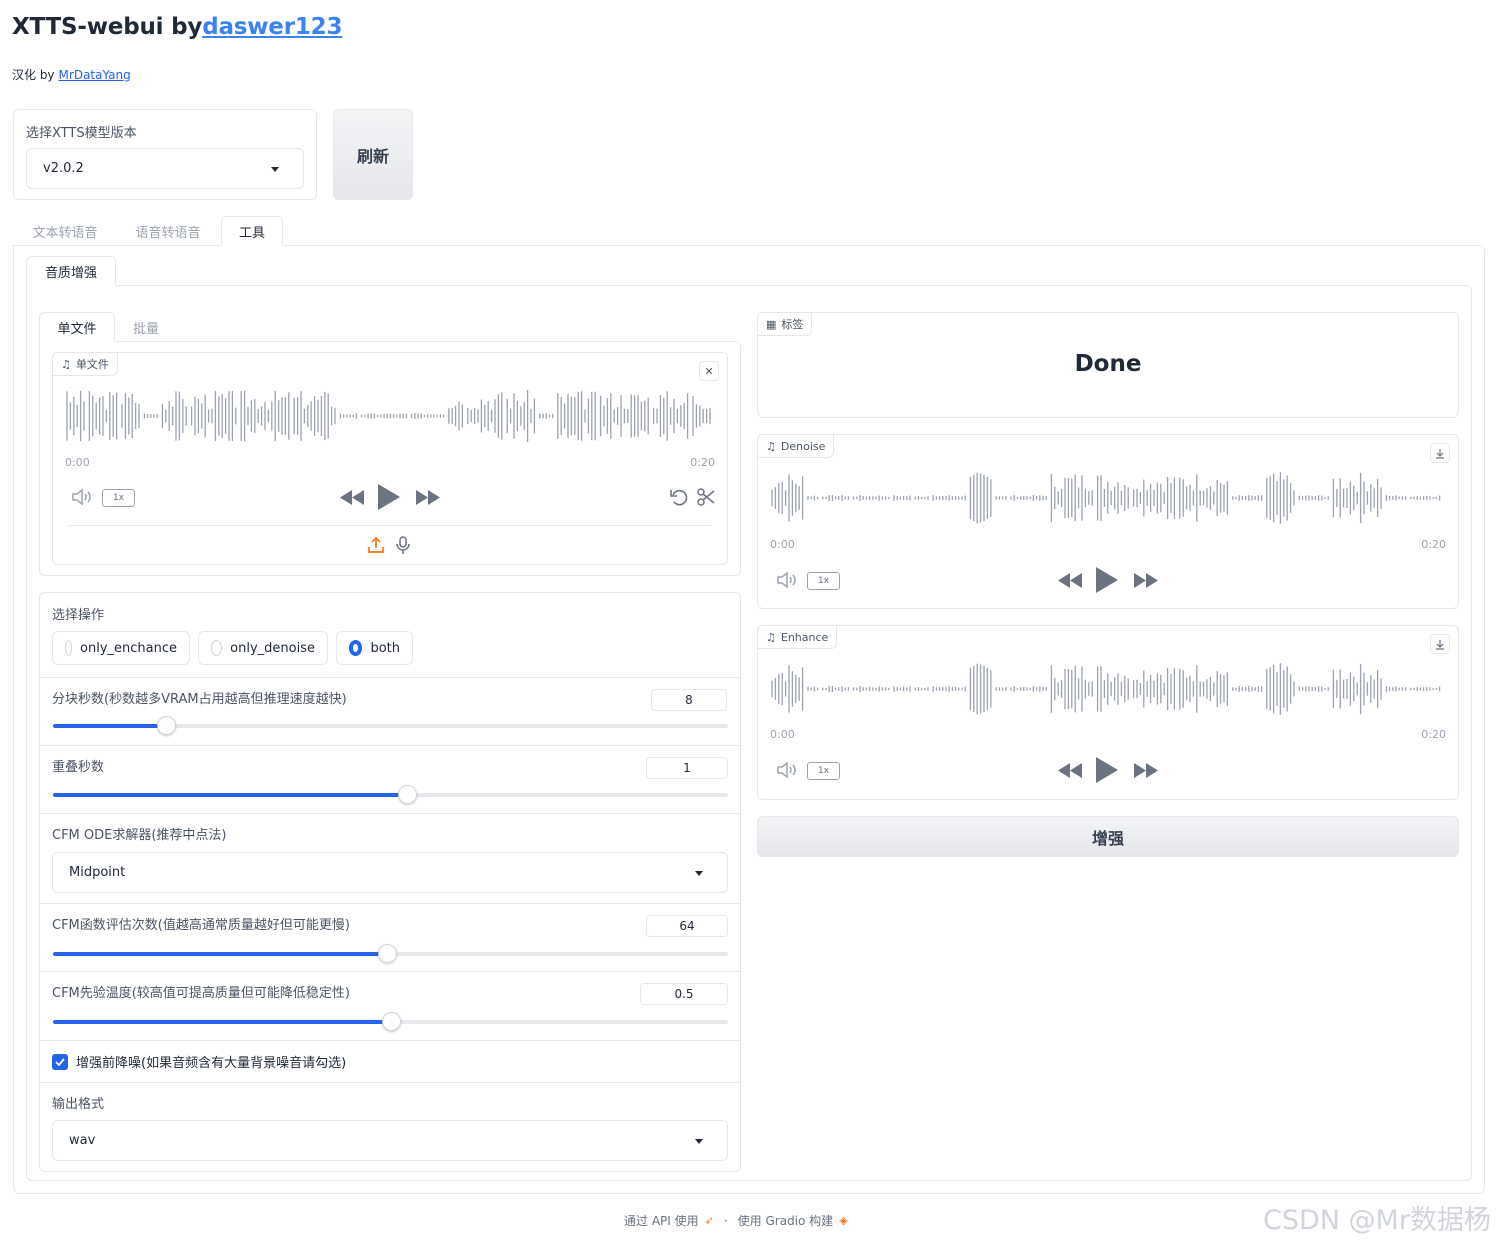 The image size is (1502, 1242). I want to click on footer: 通过 API 使用 ➶ · 使用 Gradio 构建 ◈, so click(736, 1220).